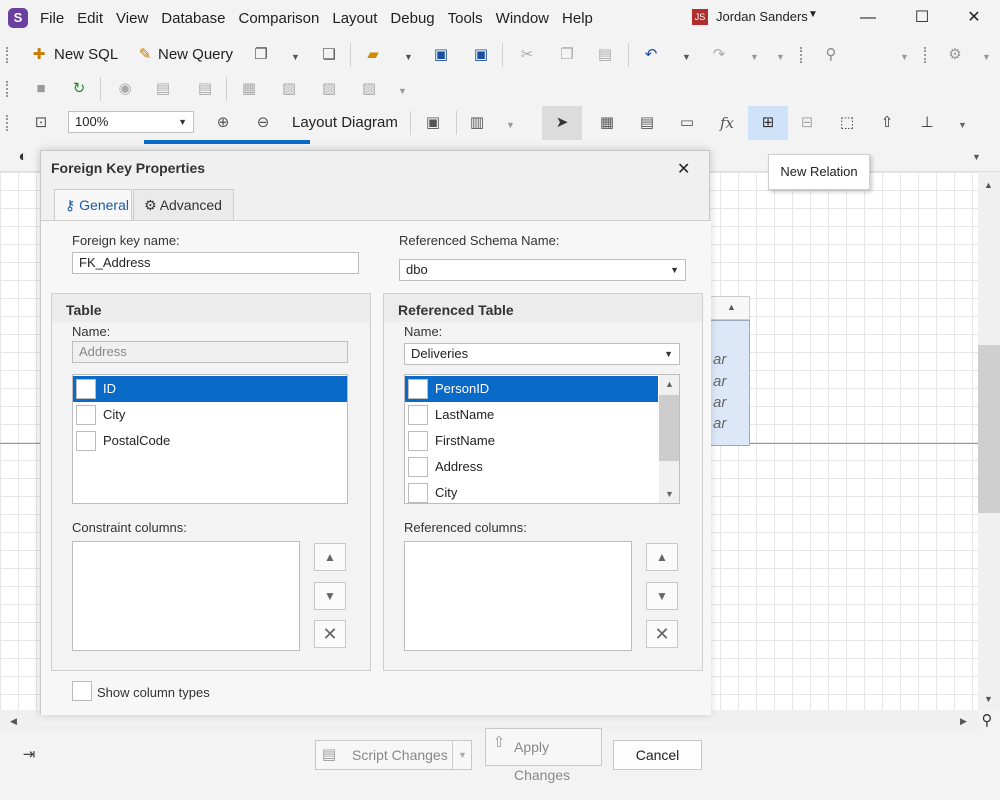  What do you see at coordinates (730, 308) in the screenshot?
I see `entity-header: ▲` at bounding box center [730, 308].